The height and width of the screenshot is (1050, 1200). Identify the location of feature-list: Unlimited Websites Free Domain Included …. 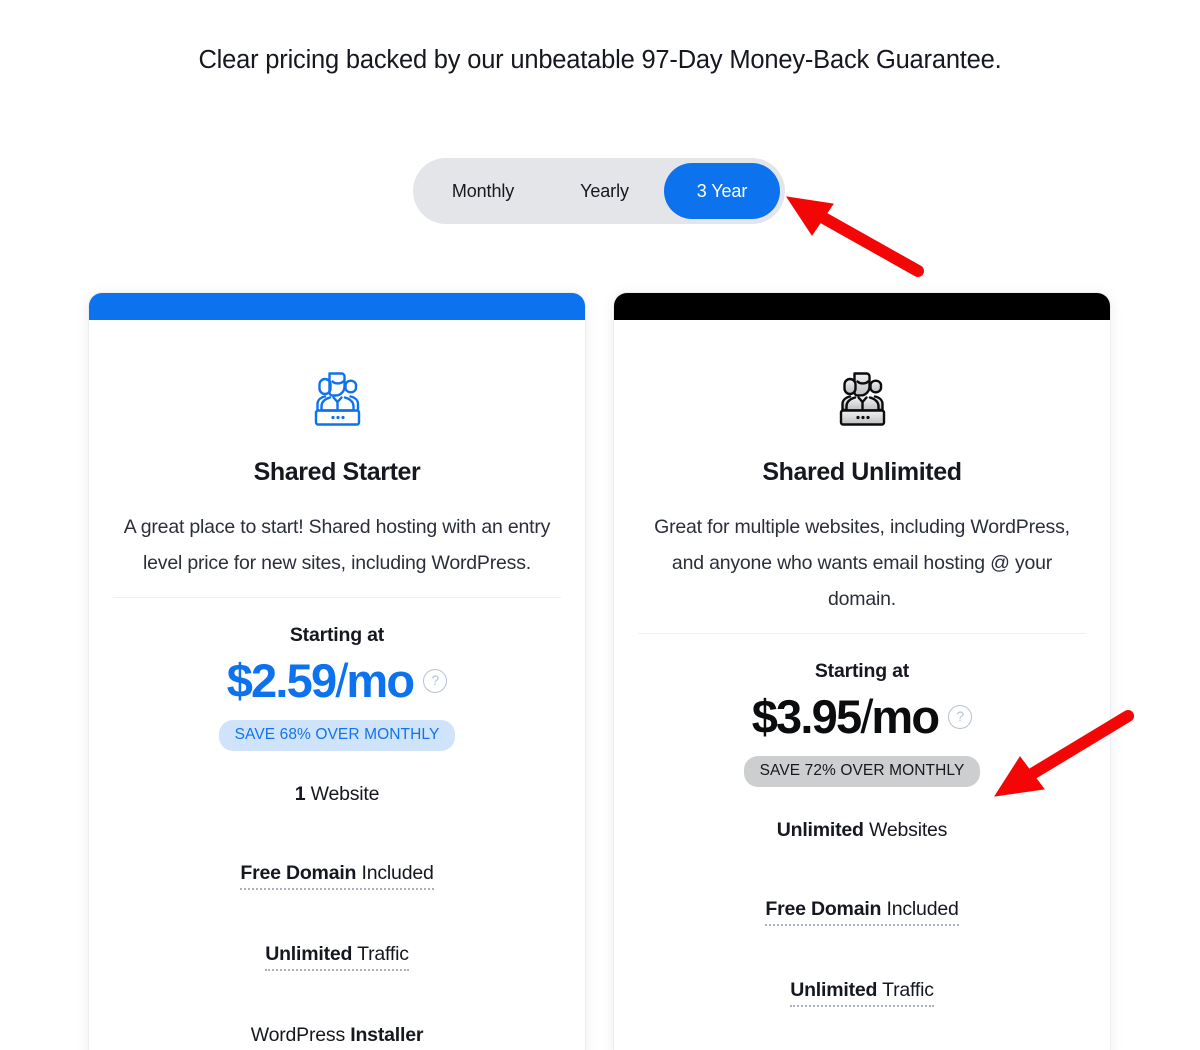
(862, 934).